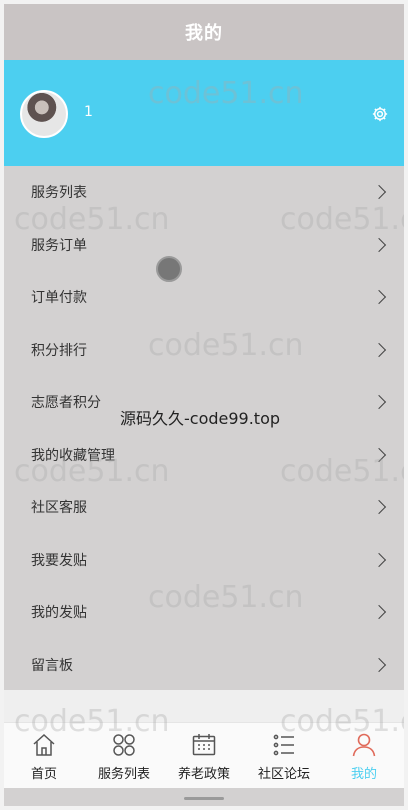  What do you see at coordinates (203, 774) in the screenshot?
I see `tab-label: 养老政策` at bounding box center [203, 774].